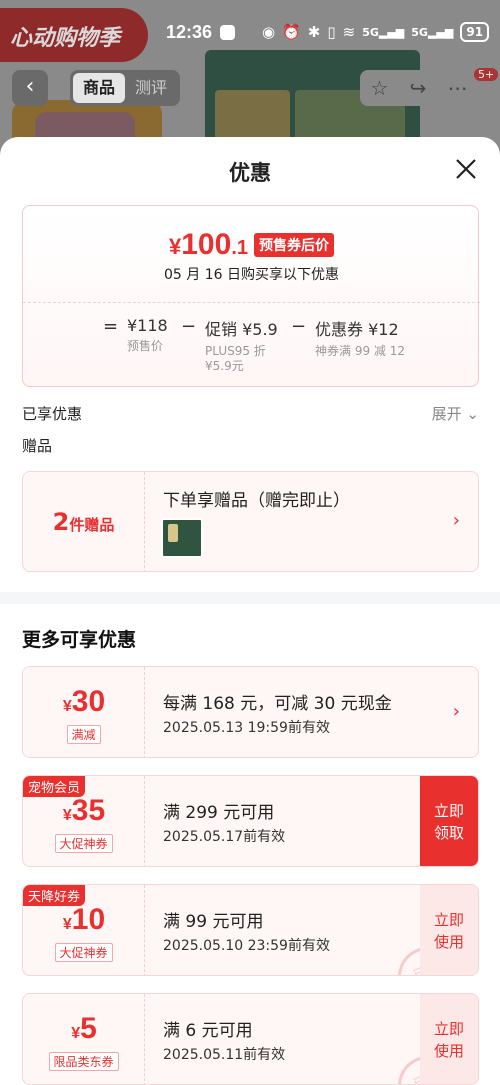 The width and height of the screenshot is (500, 1085). Describe the element at coordinates (455, 413) in the screenshot. I see `expand-button: 展开 ⌄` at that location.